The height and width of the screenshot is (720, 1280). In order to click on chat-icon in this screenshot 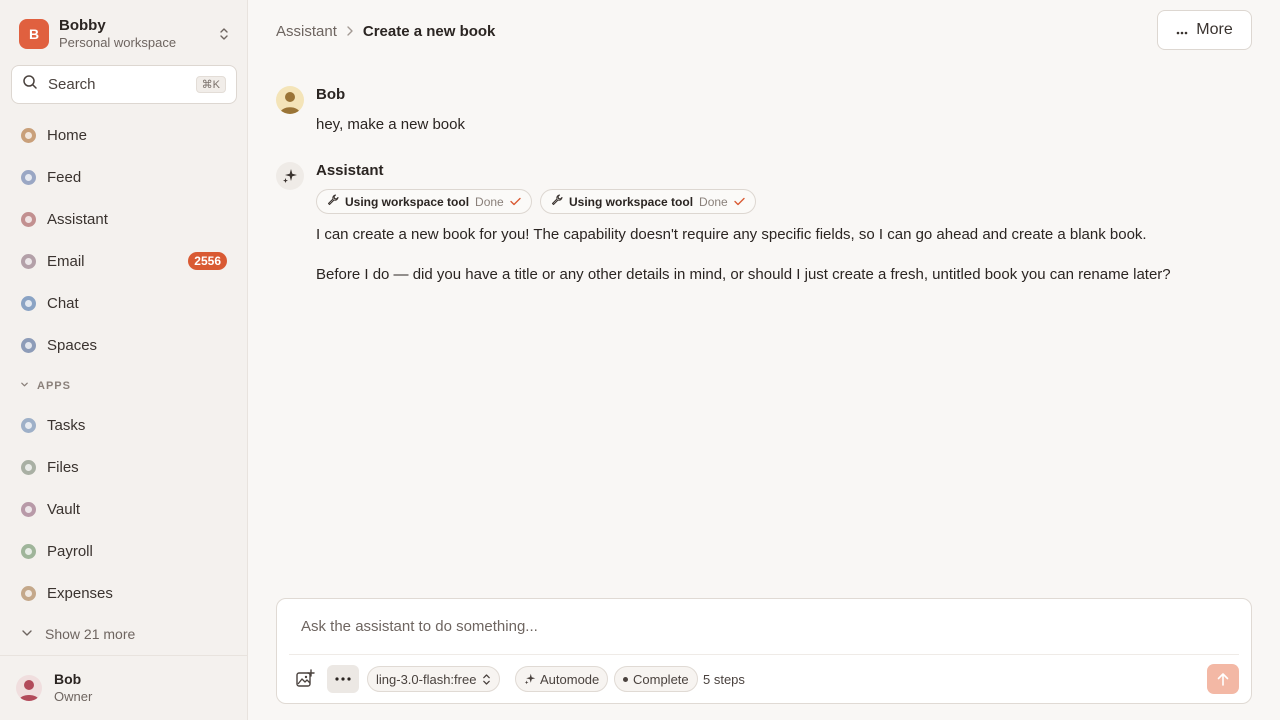, I will do `click(28, 303)`.